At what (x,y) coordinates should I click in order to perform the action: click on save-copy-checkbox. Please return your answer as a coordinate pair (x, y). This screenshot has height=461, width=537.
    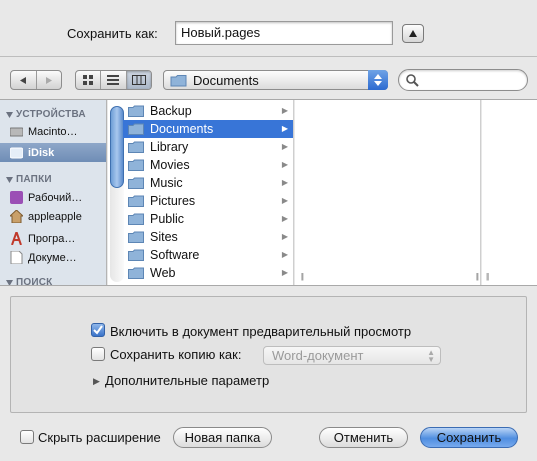
    Looking at the image, I should click on (98, 354).